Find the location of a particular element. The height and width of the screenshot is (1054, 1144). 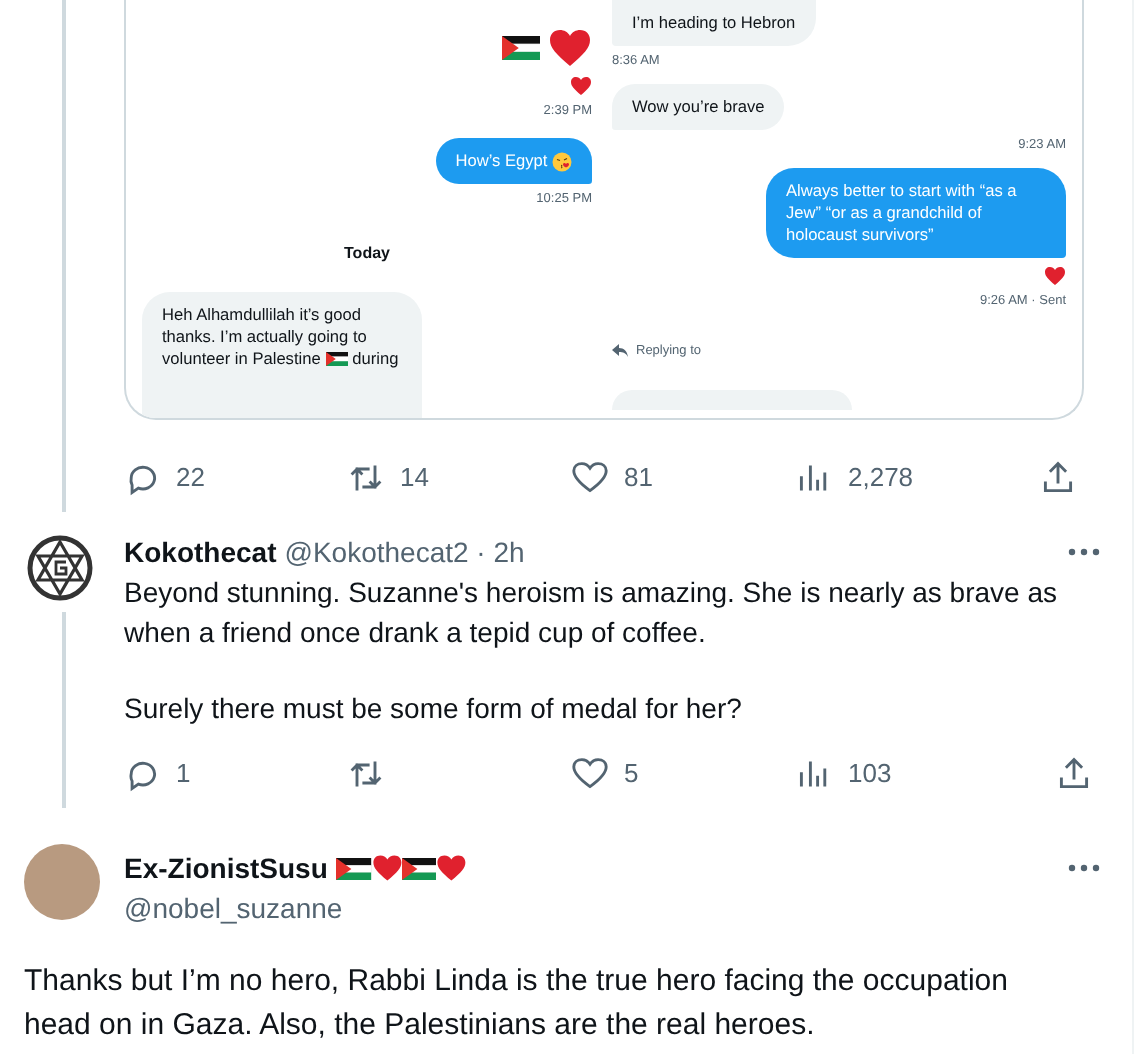

tweet-text: Beyond stunning. Suzanne's heroism is amazing. She is nearly as brave as when a friend once drank a tepid cup of coffee. is located at coordinates (591, 613).